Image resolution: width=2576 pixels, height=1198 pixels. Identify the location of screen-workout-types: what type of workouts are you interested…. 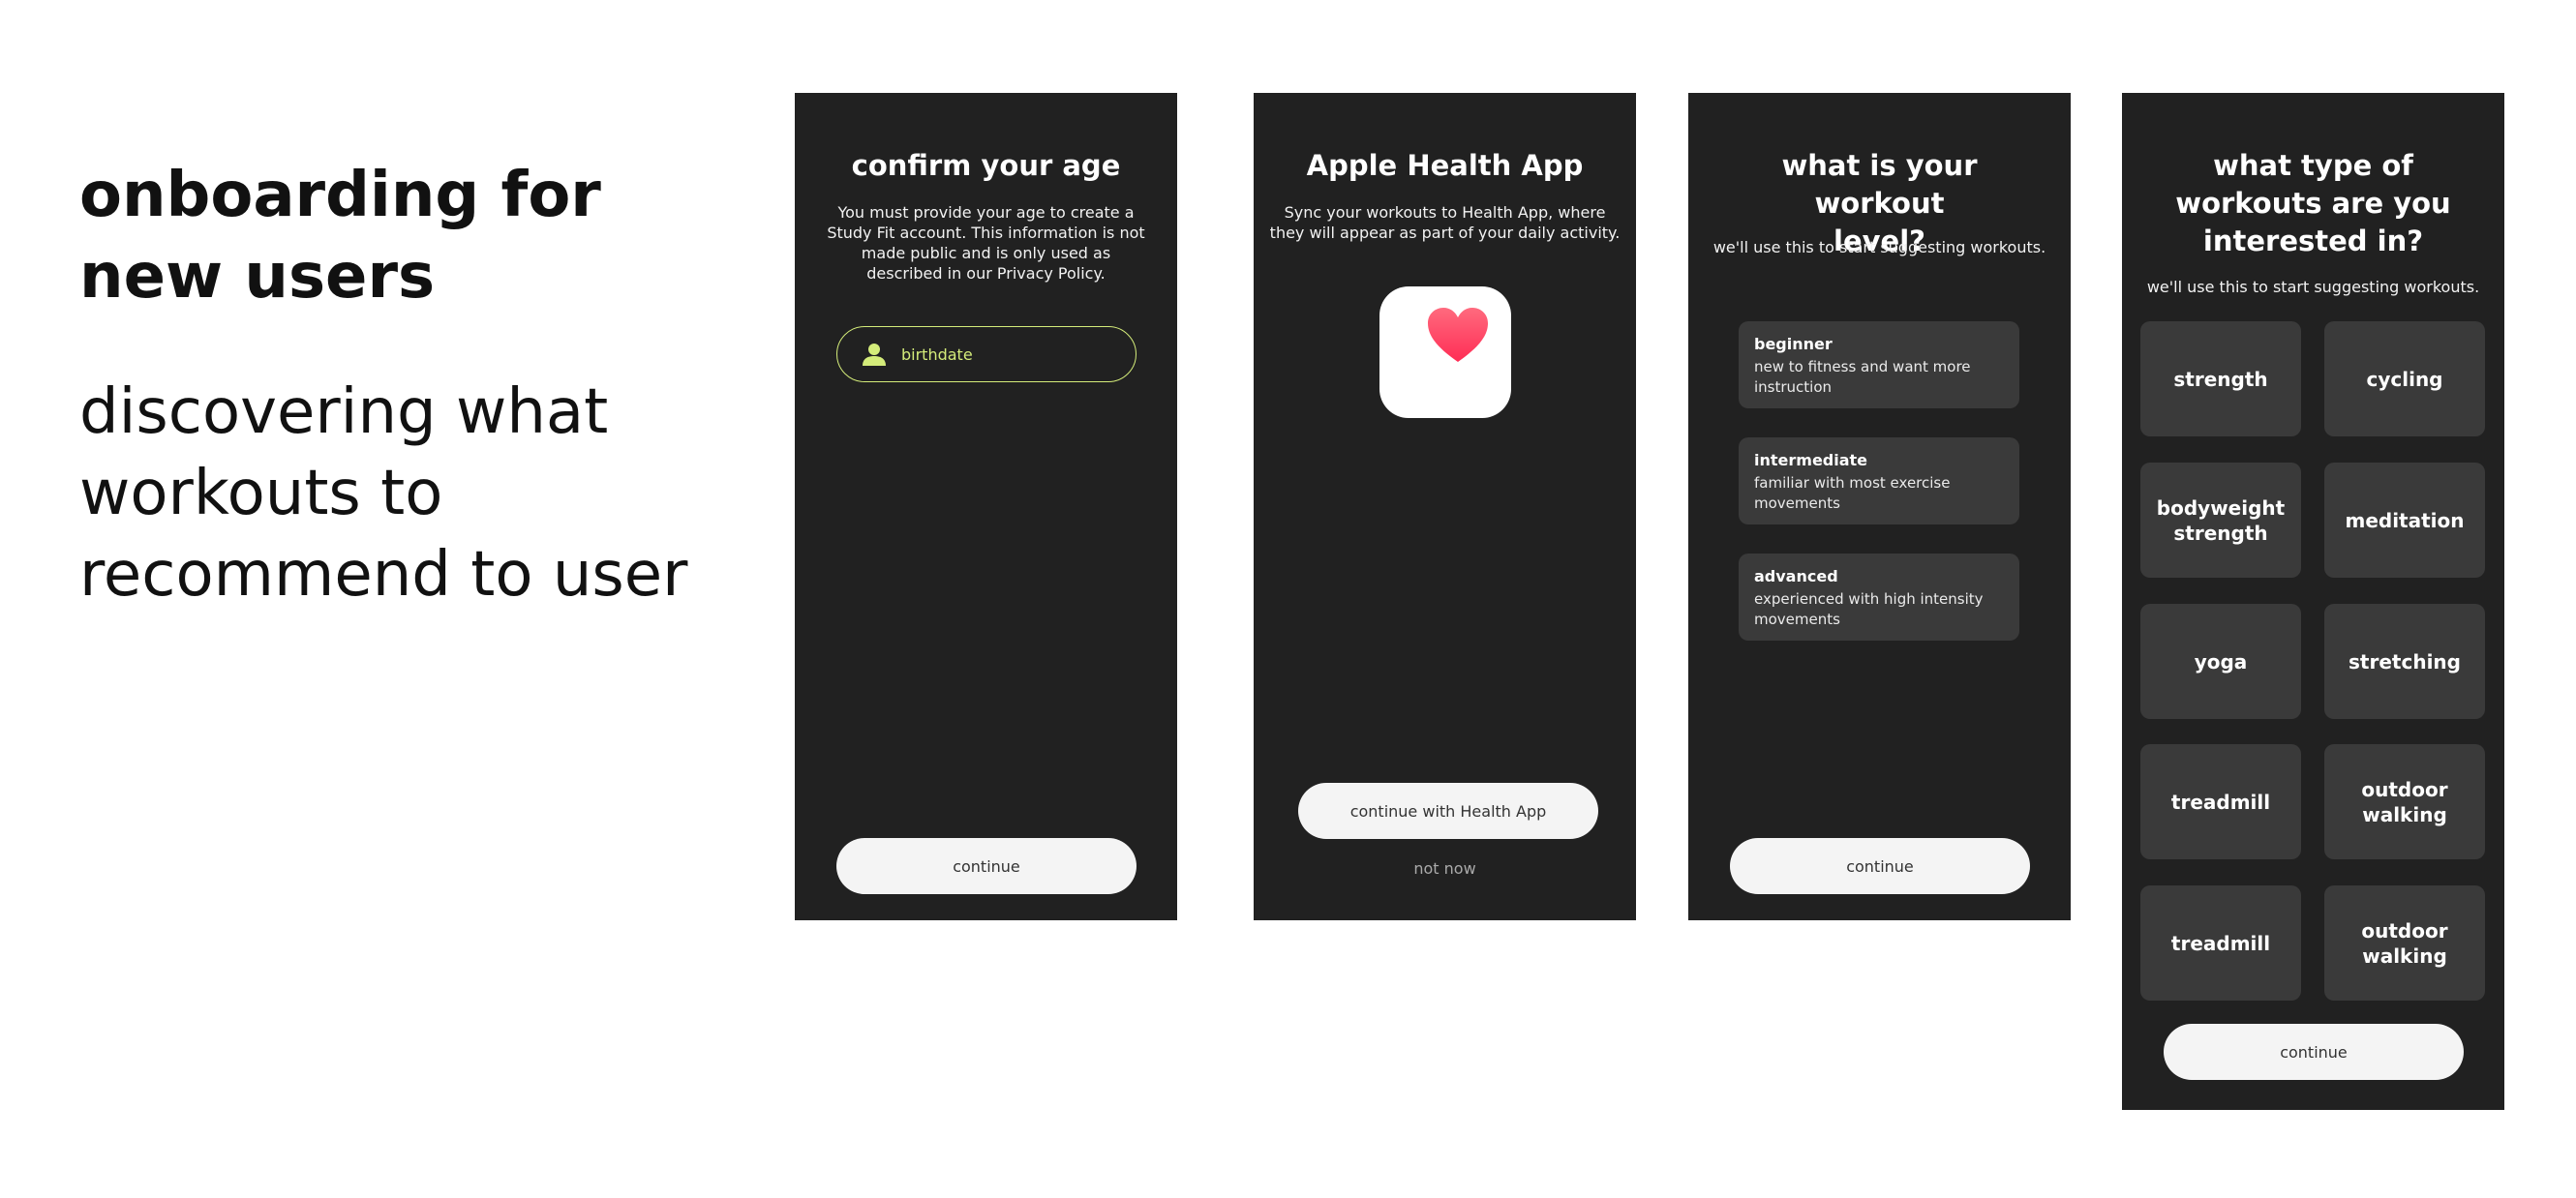
(2313, 601).